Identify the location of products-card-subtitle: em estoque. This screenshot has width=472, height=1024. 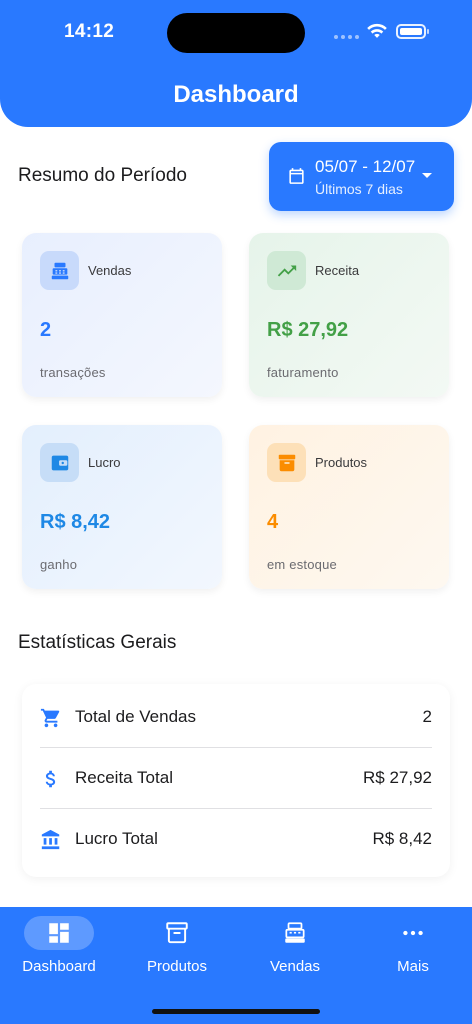
(302, 564).